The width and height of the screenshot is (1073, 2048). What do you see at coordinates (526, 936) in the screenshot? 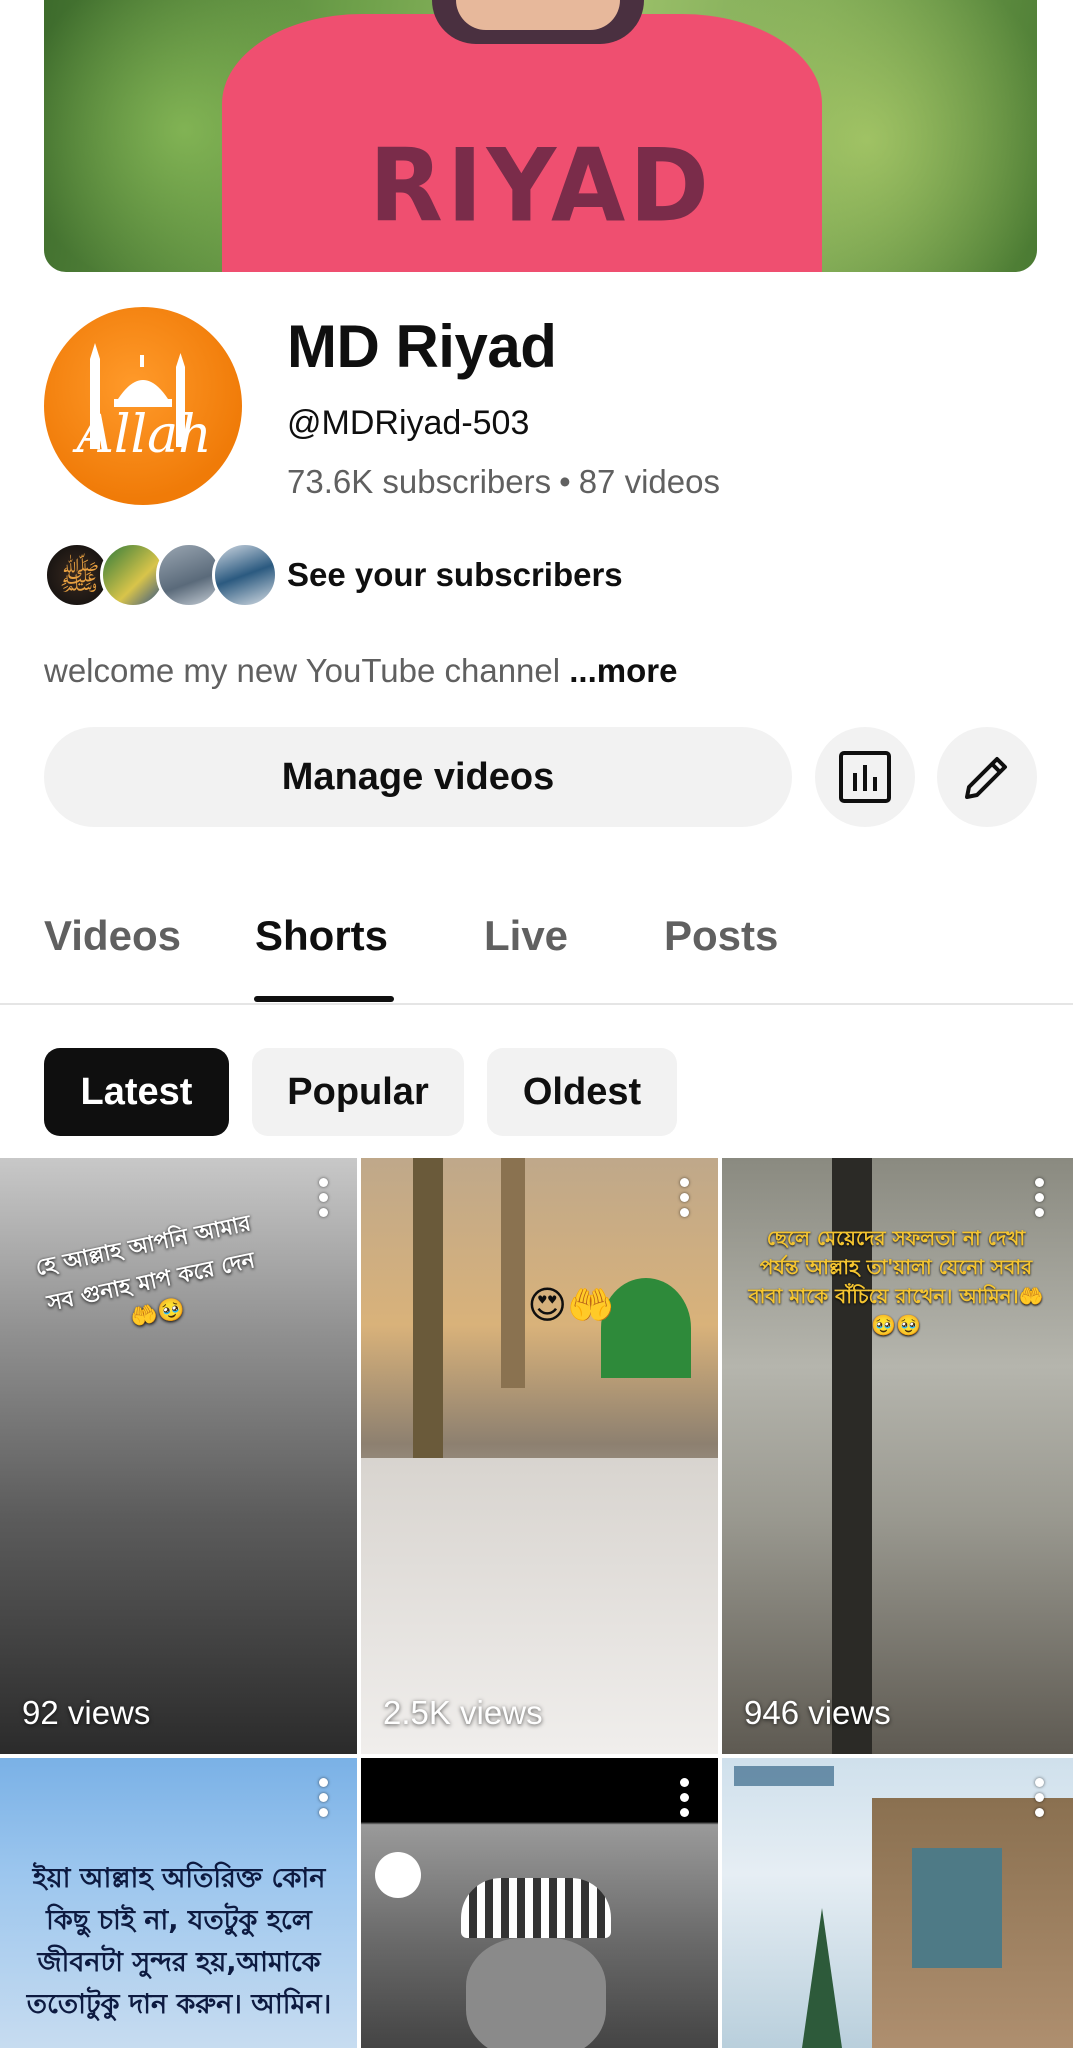
I see `tab-live: Live` at bounding box center [526, 936].